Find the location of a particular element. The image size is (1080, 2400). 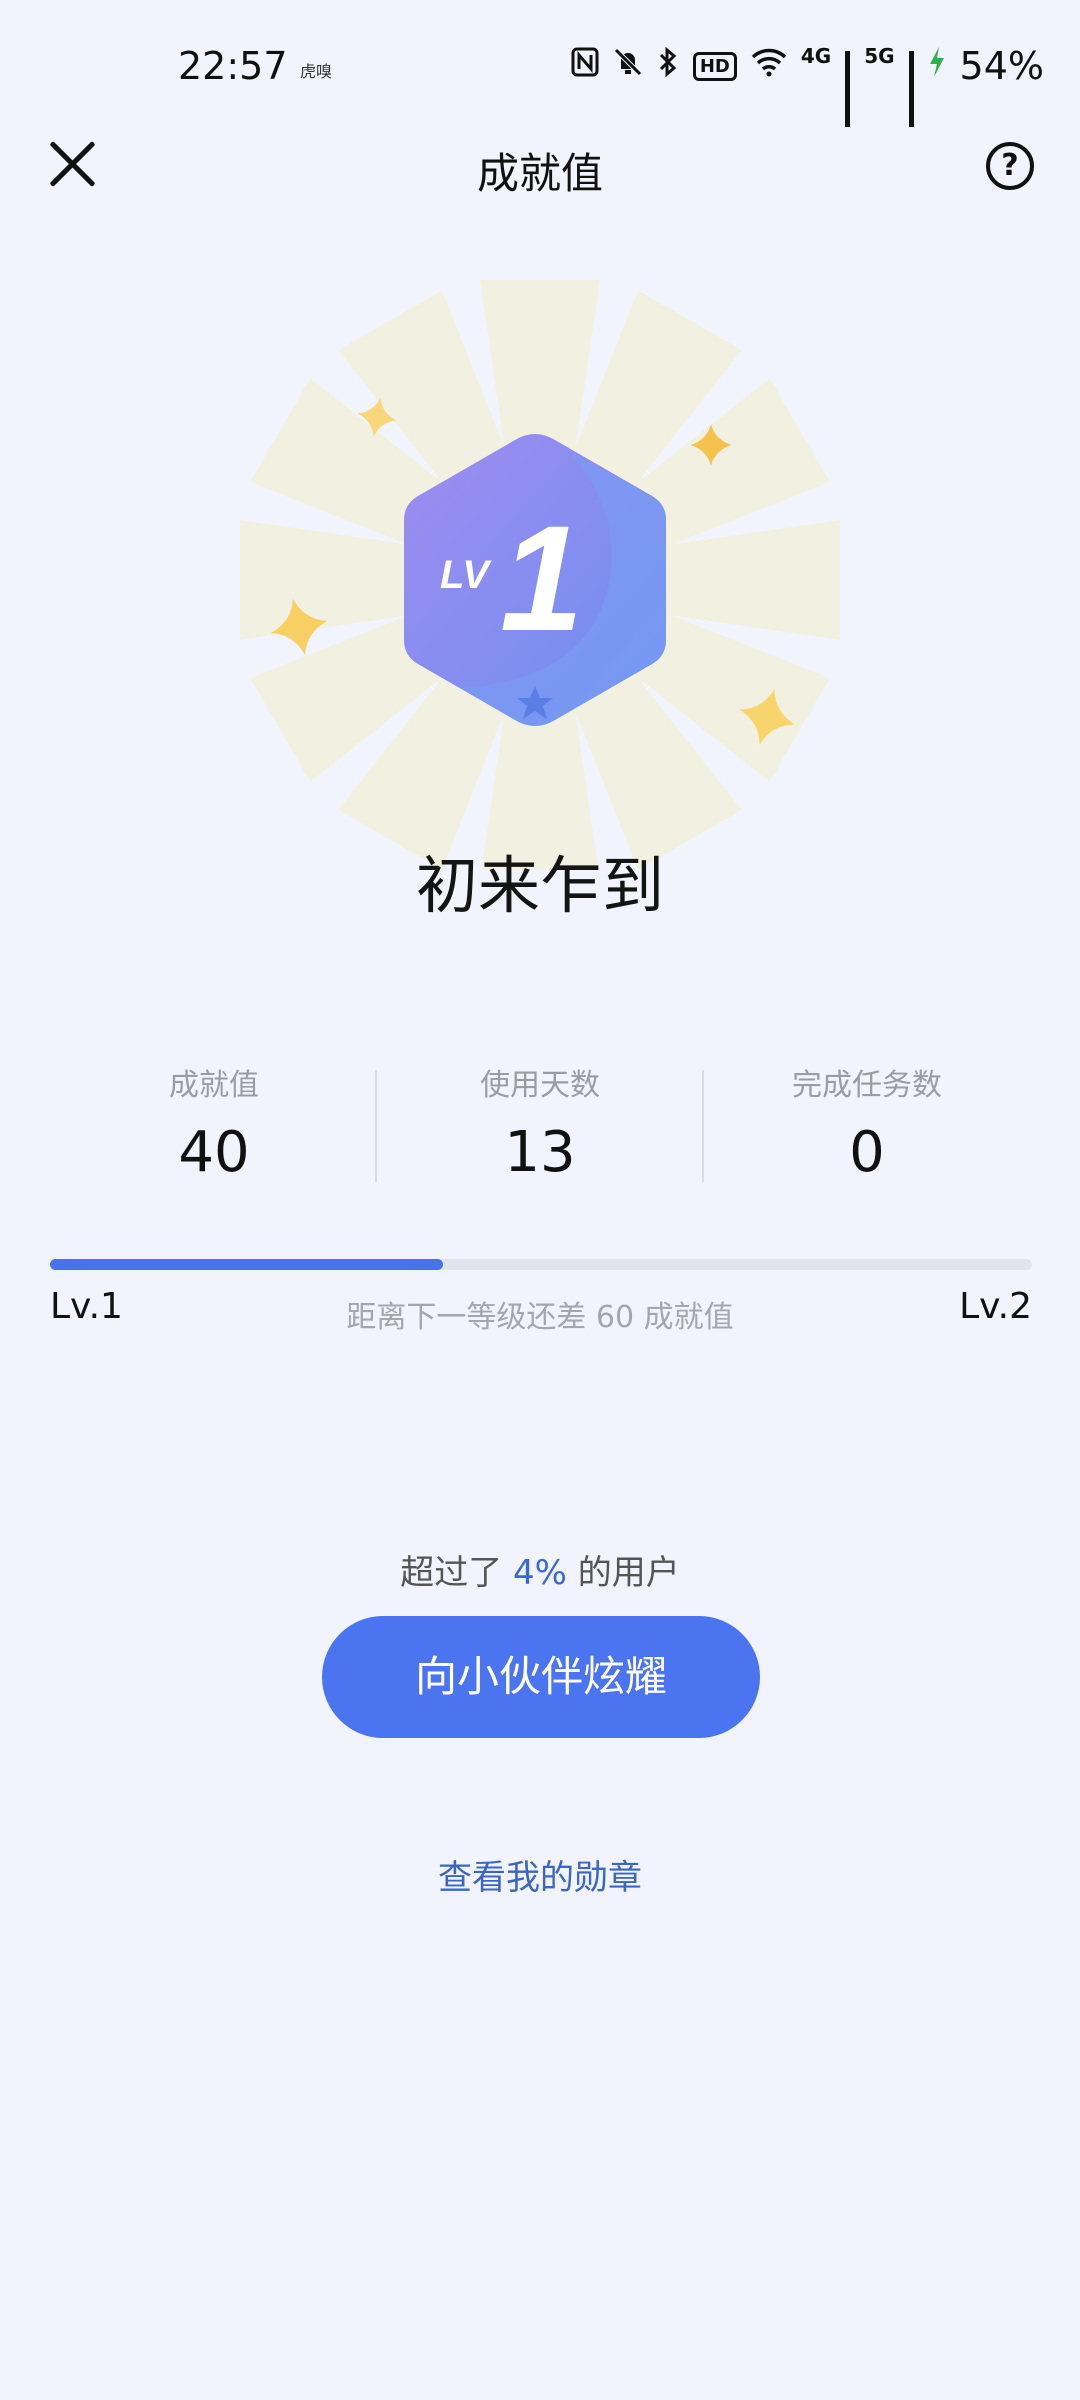

help-icon: ? is located at coordinates (1010, 166).